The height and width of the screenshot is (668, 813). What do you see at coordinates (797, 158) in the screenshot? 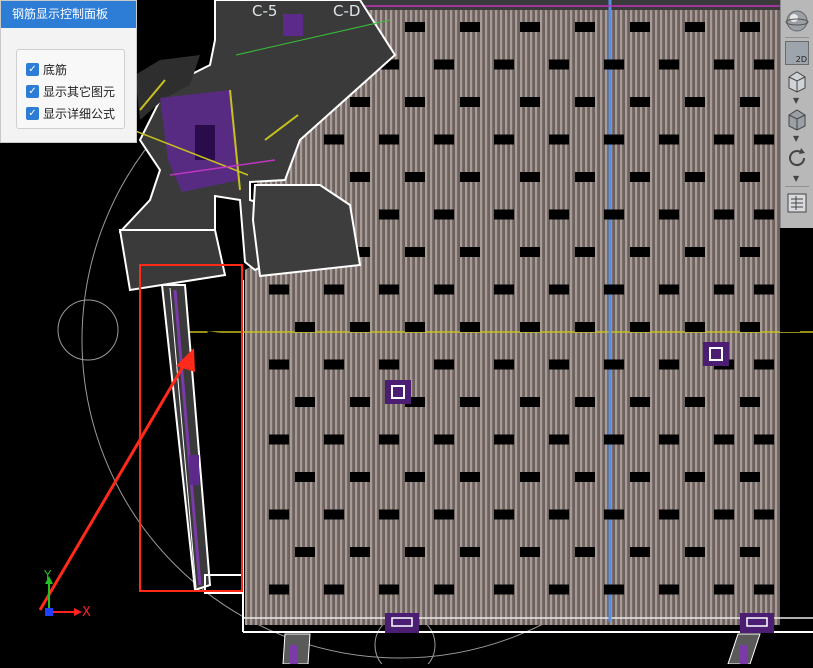
I see `rotate-icon` at bounding box center [797, 158].